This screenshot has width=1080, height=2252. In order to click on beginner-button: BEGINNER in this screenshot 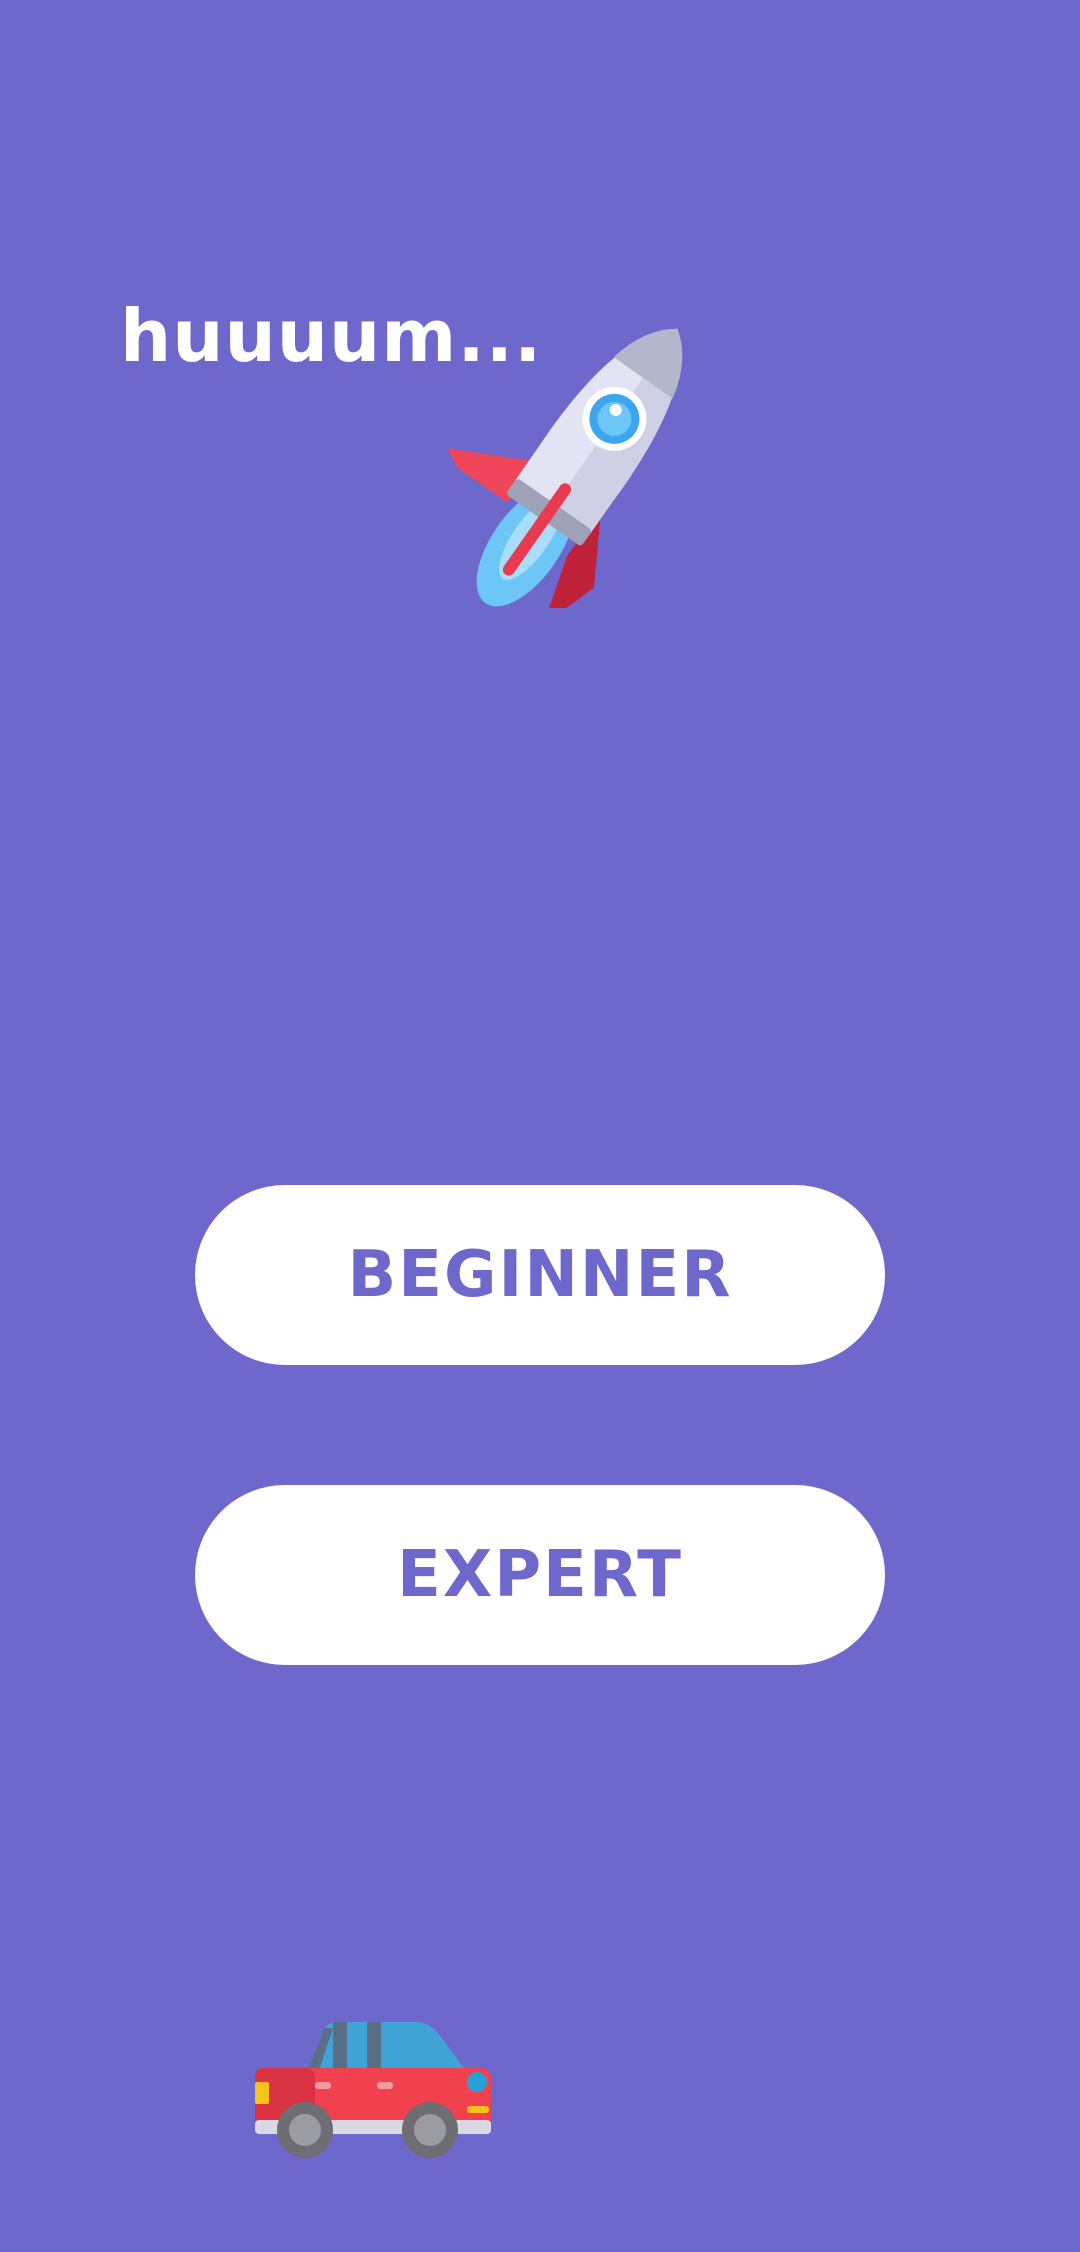, I will do `click(540, 1275)`.